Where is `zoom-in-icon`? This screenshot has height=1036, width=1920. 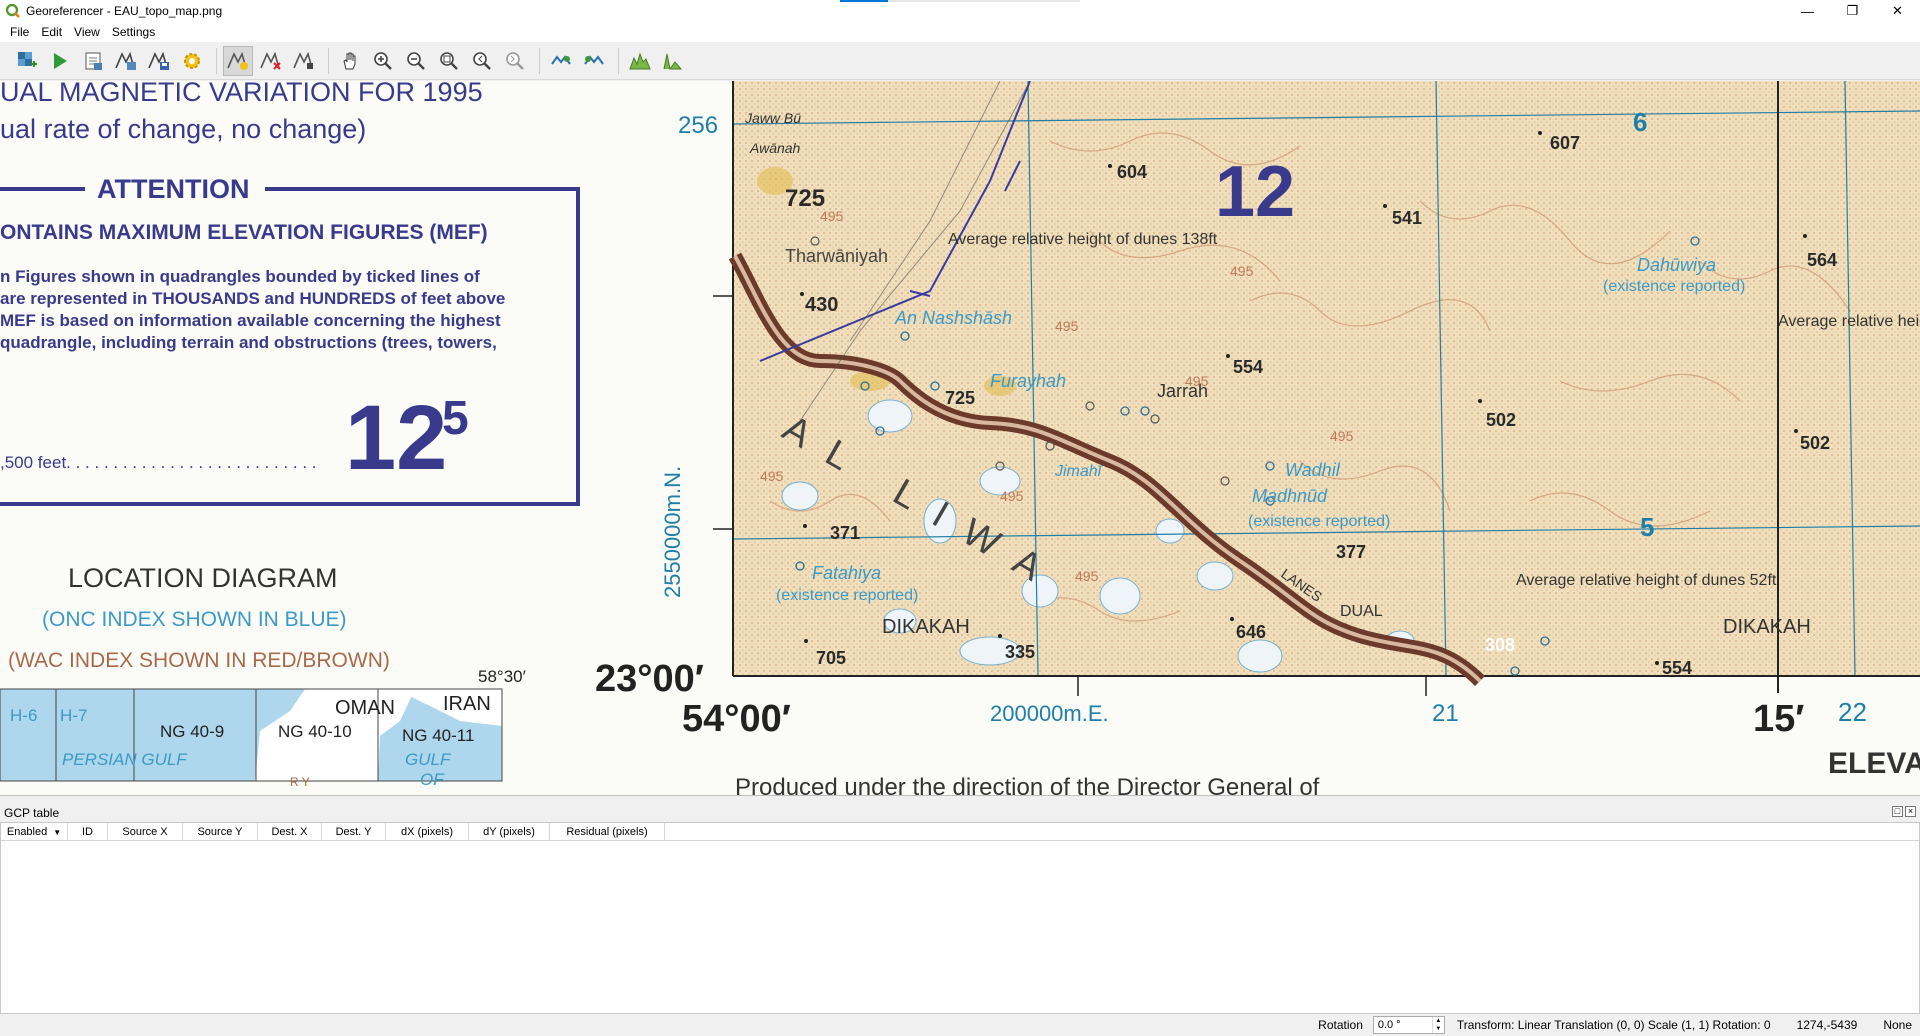 zoom-in-icon is located at coordinates (383, 60).